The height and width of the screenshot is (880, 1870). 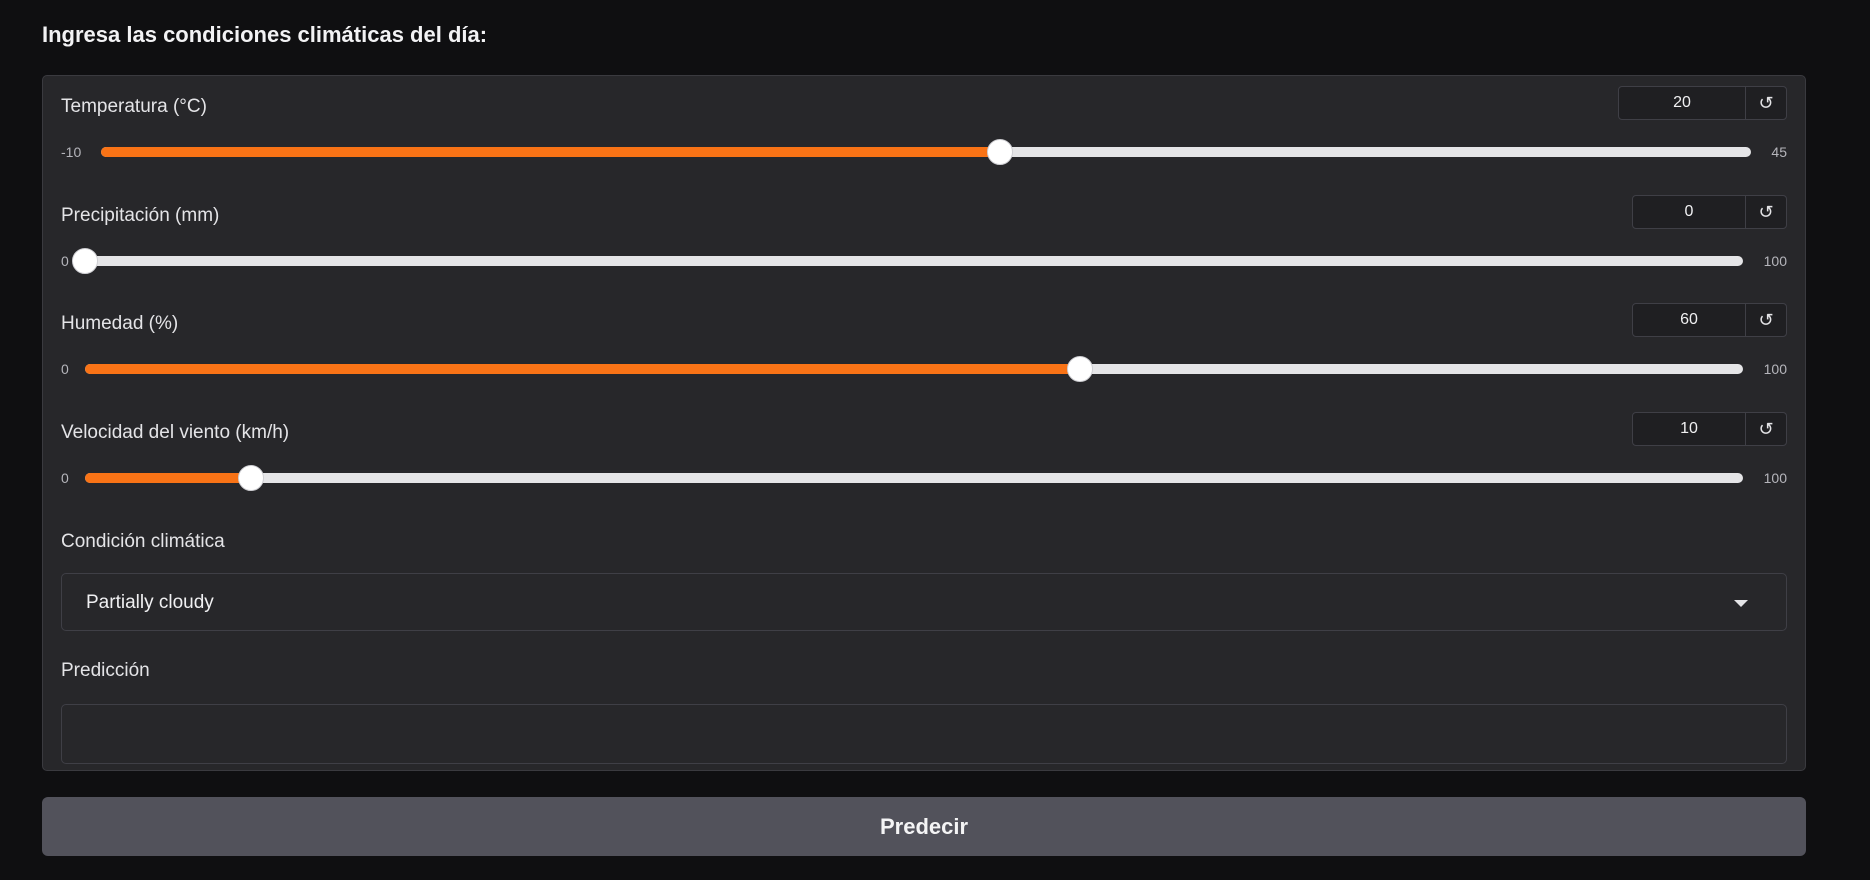 What do you see at coordinates (71, 152) in the screenshot?
I see `temperature-min: -10` at bounding box center [71, 152].